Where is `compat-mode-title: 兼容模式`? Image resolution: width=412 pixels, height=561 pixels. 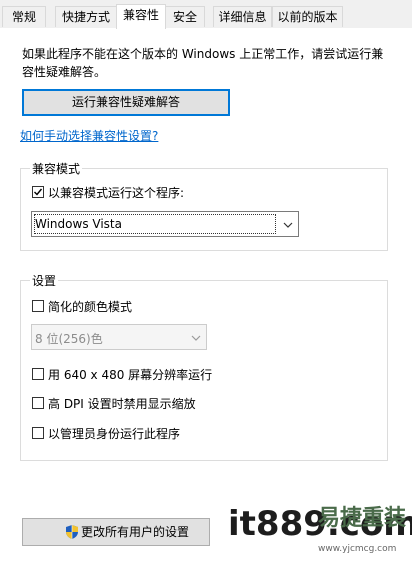 compat-mode-title: 兼容模式 is located at coordinates (56, 168).